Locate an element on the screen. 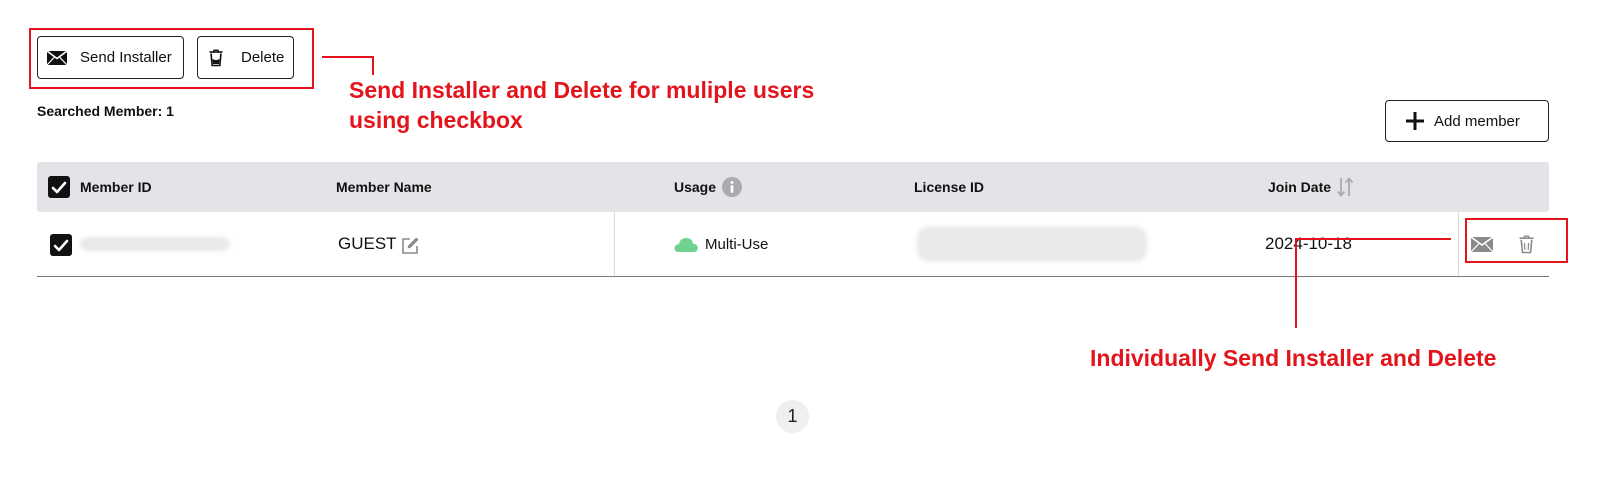 The width and height of the screenshot is (1600, 477). license-id-redacted is located at coordinates (1032, 244).